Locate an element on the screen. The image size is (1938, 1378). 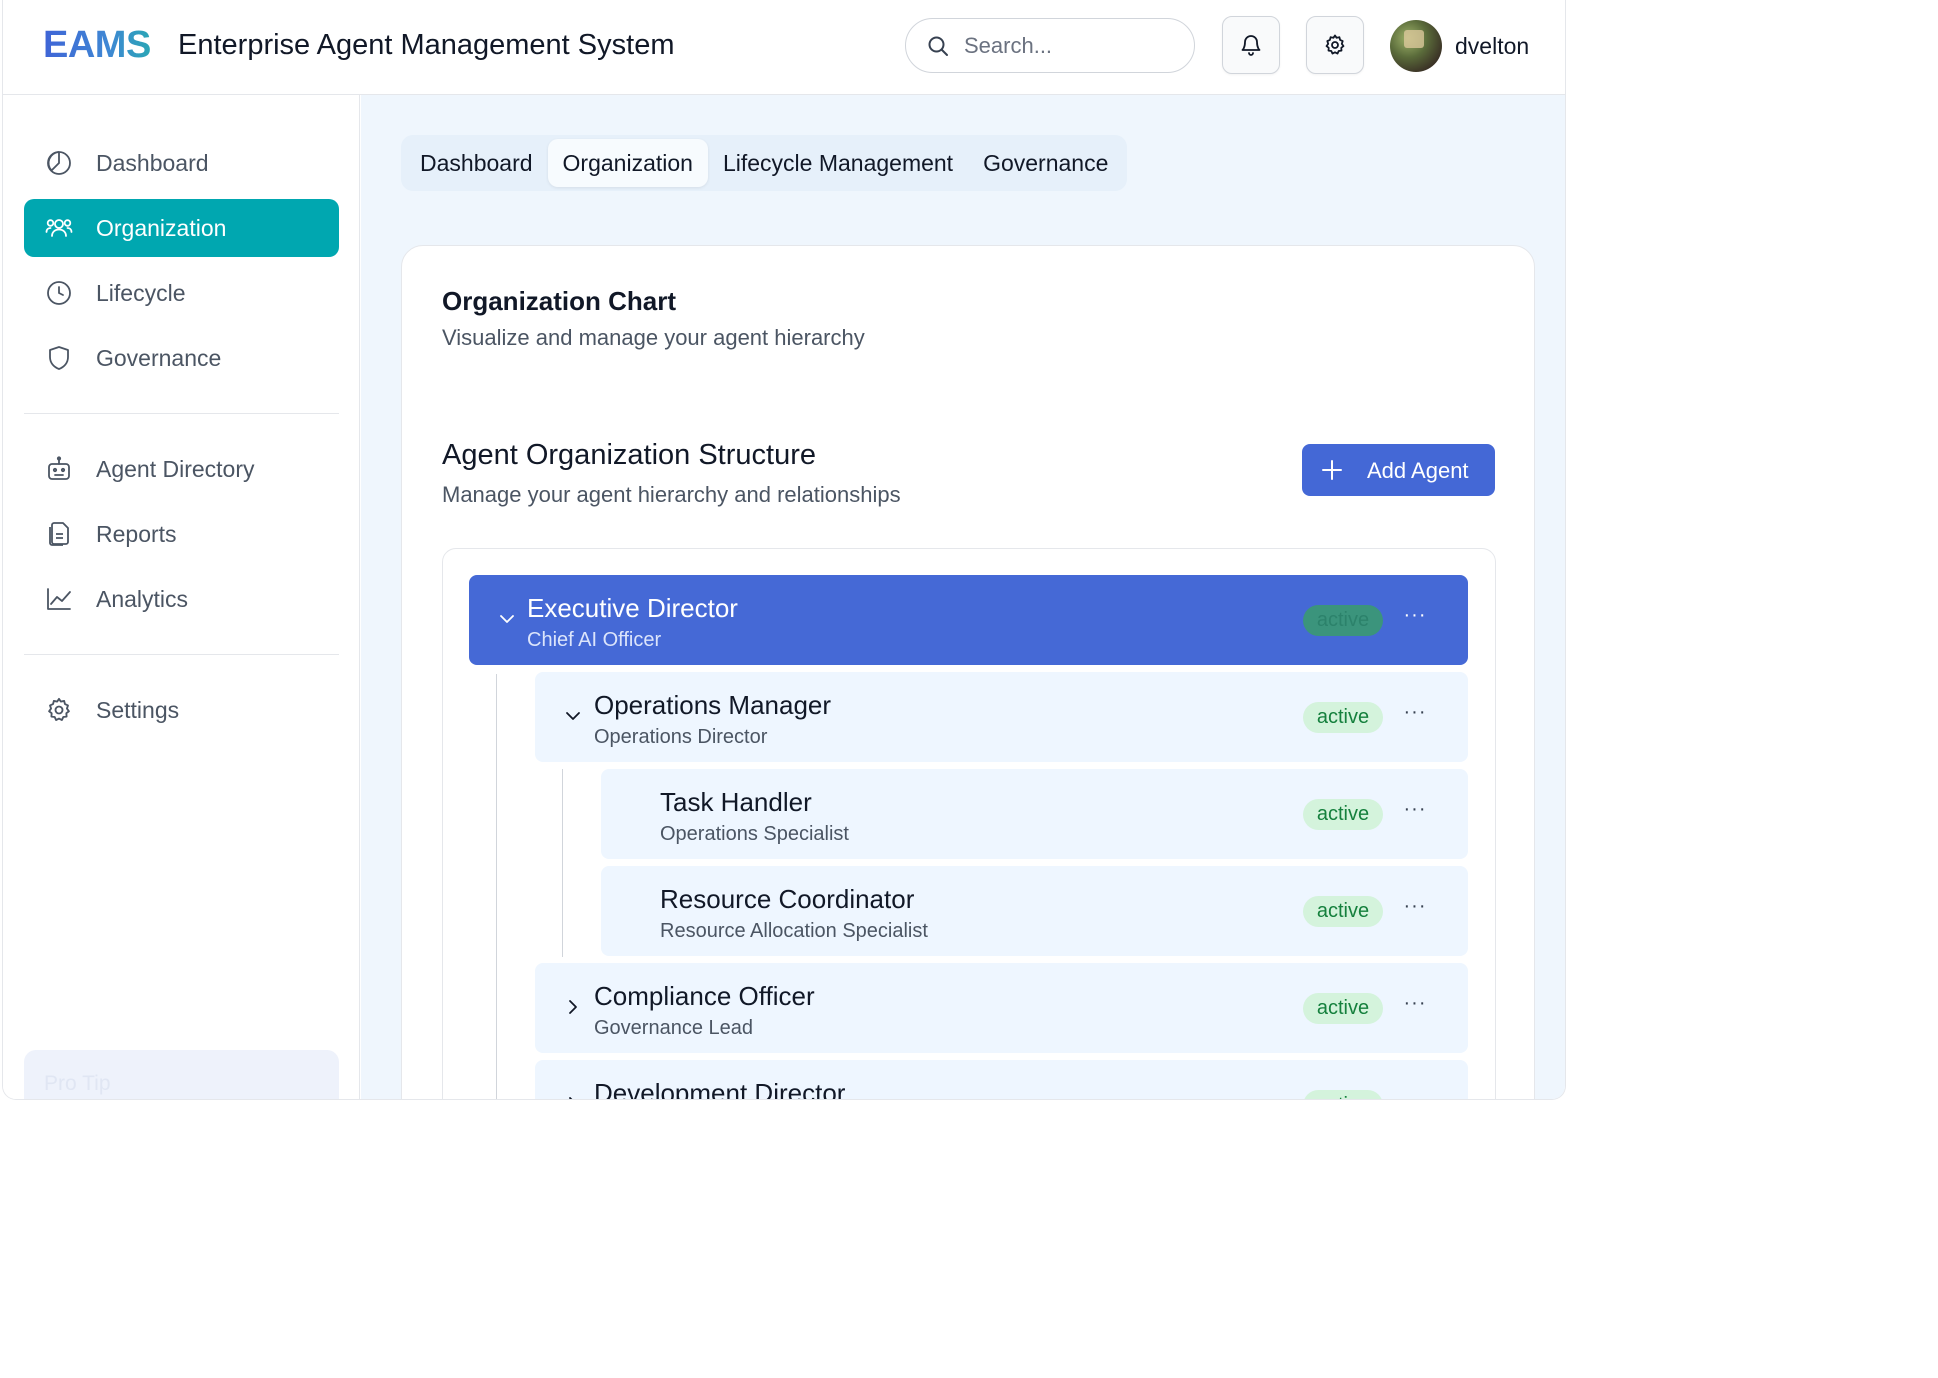
settings-button is located at coordinates (1335, 45).